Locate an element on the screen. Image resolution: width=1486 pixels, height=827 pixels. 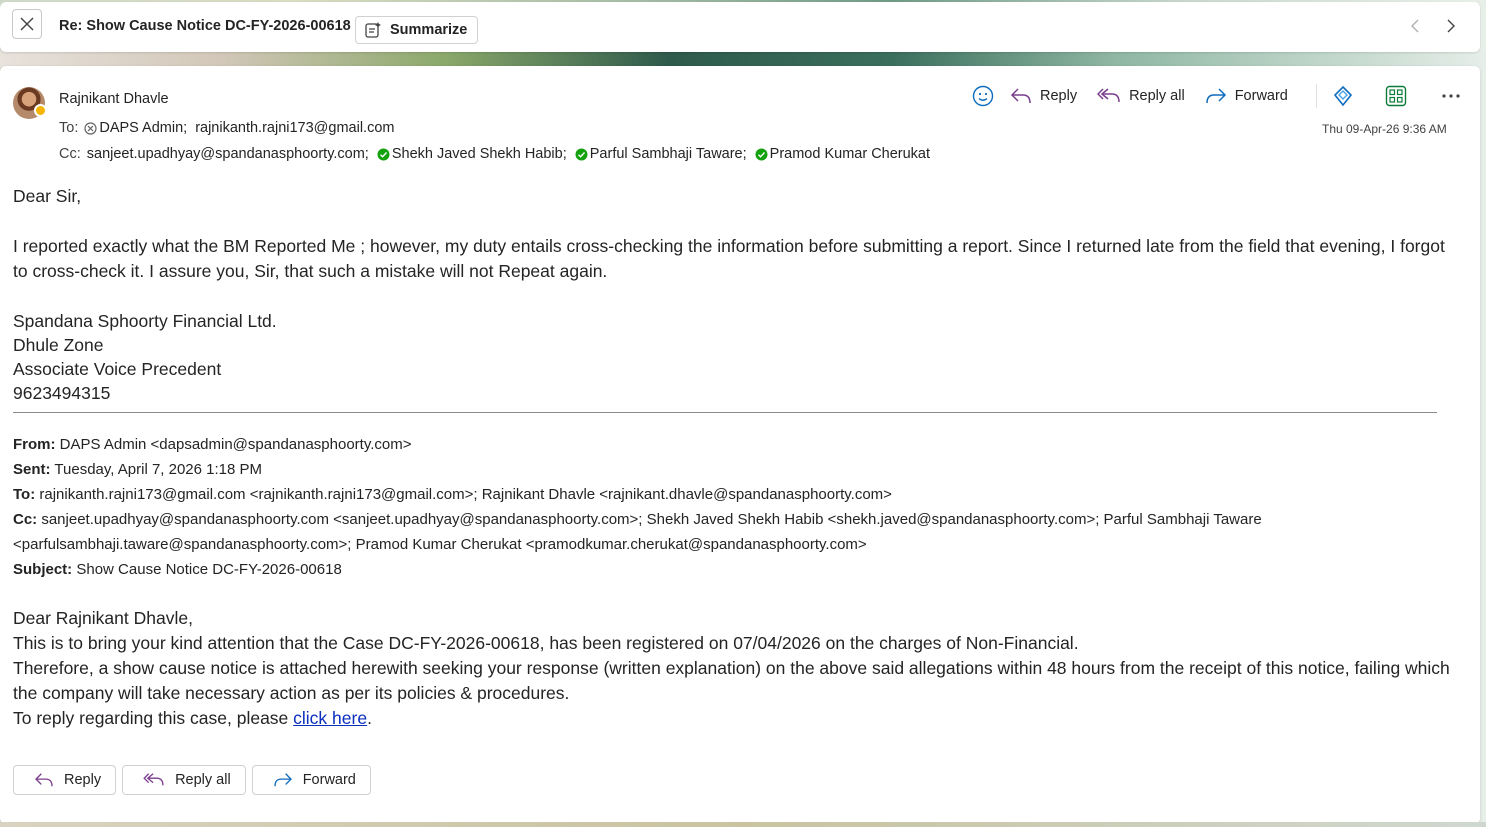
subject-value: Show Cause Notice DC-FY-2026-00618 is located at coordinates (209, 569).